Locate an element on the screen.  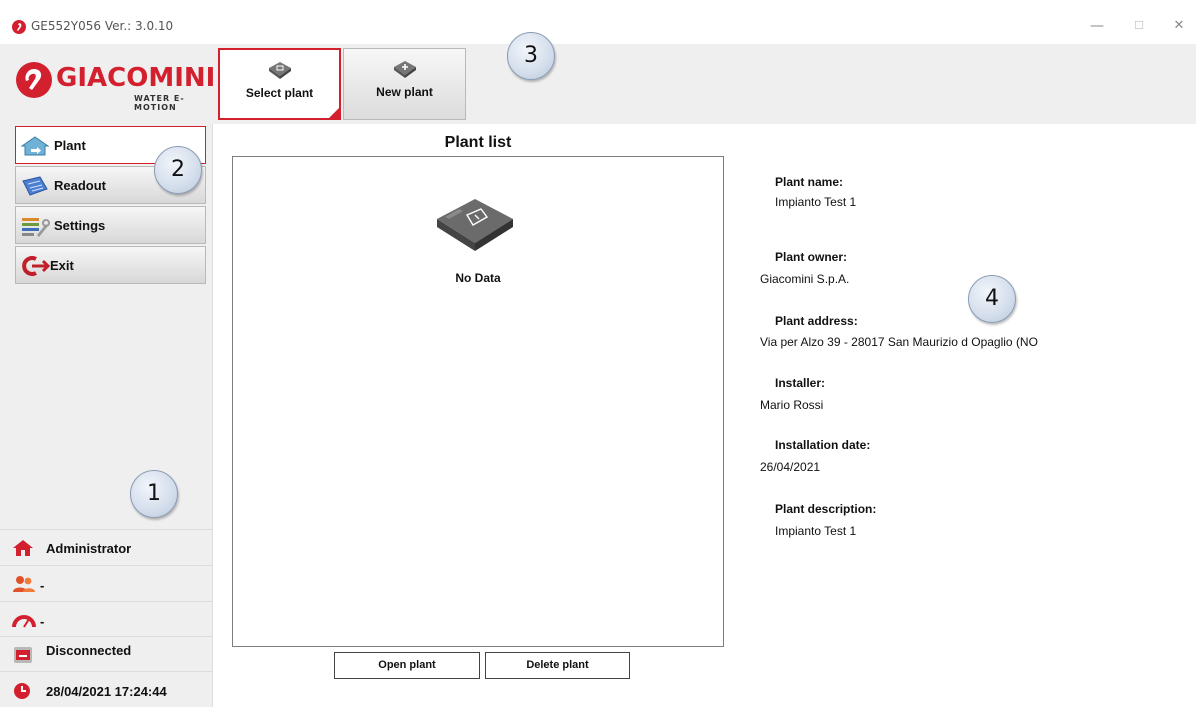
plant-description-label: Plant description: is located at coordinates (826, 509).